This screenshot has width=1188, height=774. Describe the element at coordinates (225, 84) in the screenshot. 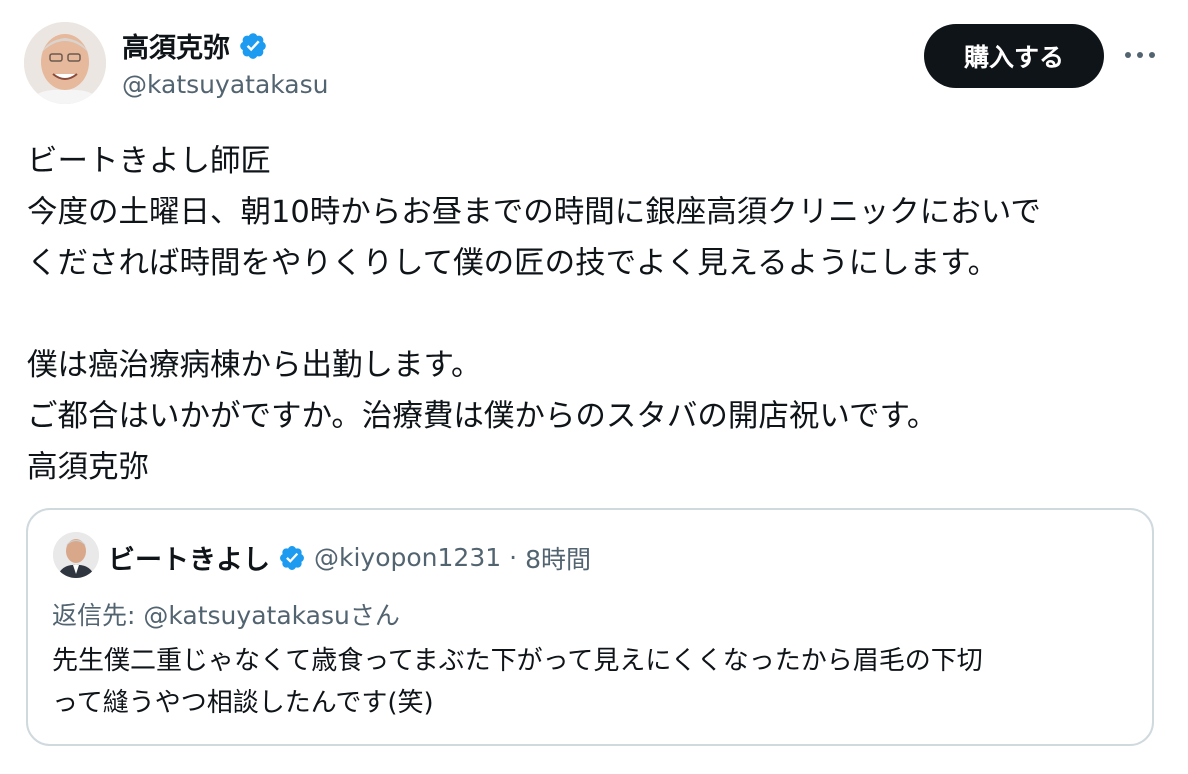

I see `author-handle: @katsuyatakasu` at that location.